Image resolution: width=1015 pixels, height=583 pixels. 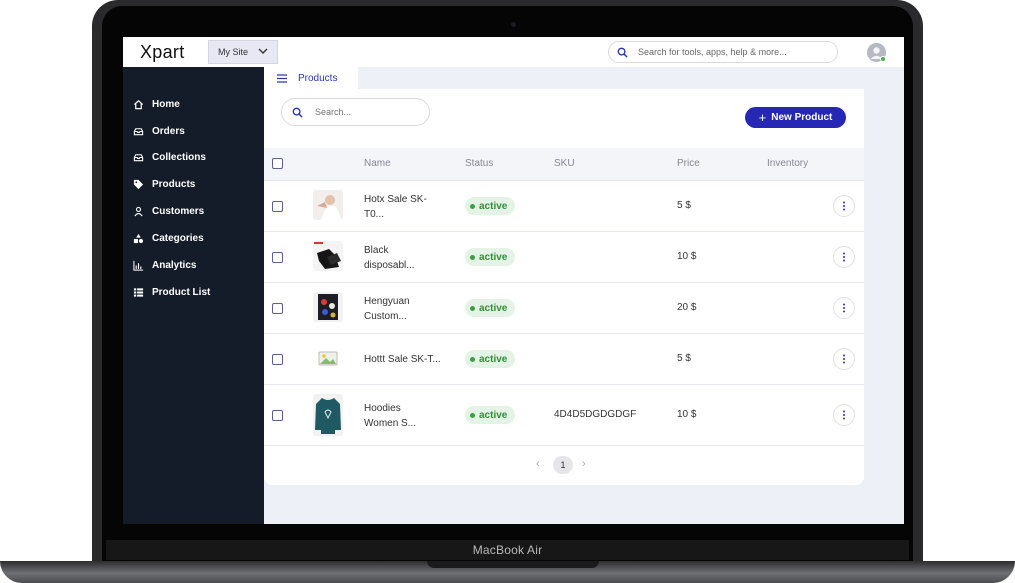 I want to click on table-row: Black disposabl... active 10 $, so click(x=564, y=257).